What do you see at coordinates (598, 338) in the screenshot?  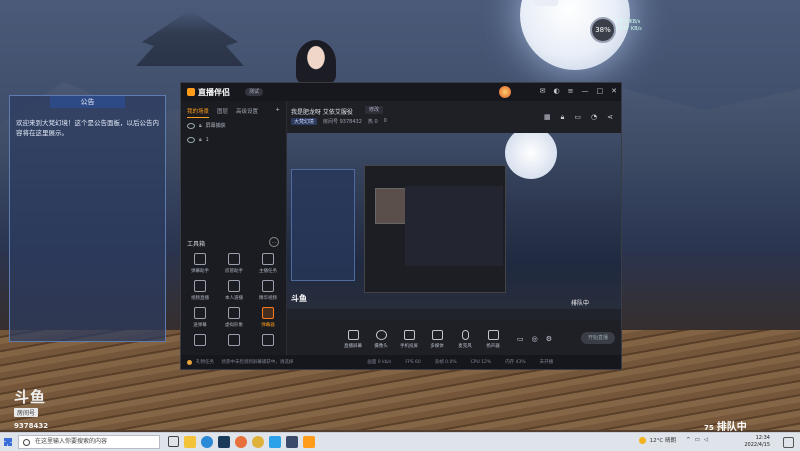 I see `start-live-button: 开始直播` at bounding box center [598, 338].